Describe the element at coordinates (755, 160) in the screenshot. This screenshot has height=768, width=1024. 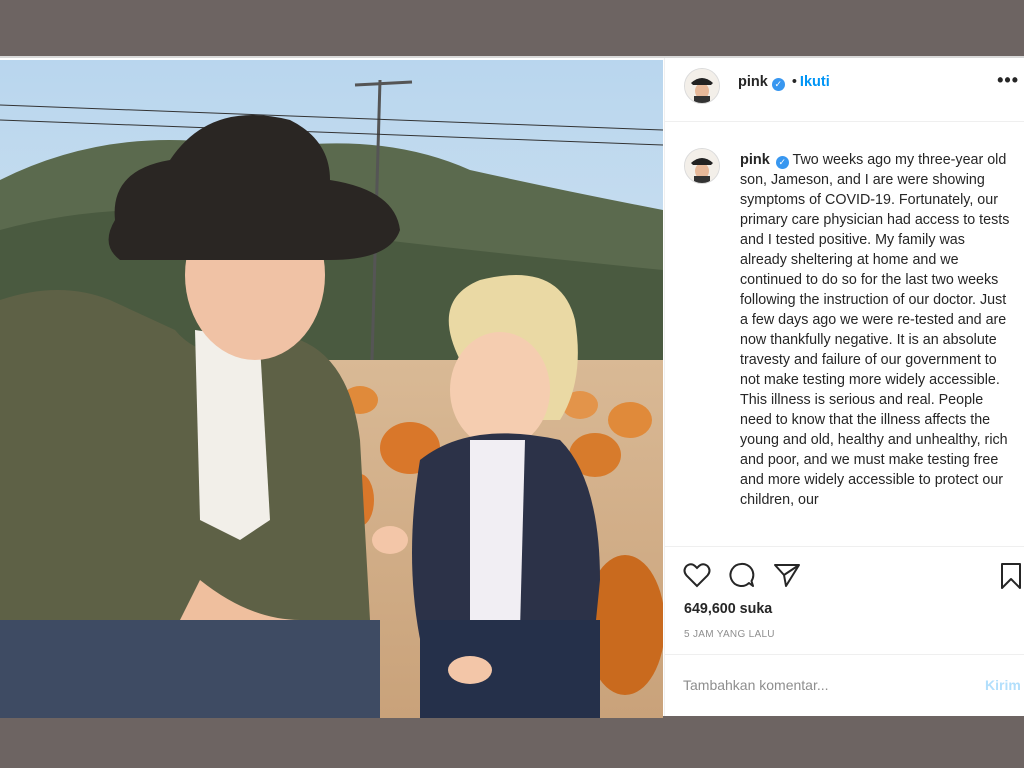
I see `caption-username: pink` at that location.